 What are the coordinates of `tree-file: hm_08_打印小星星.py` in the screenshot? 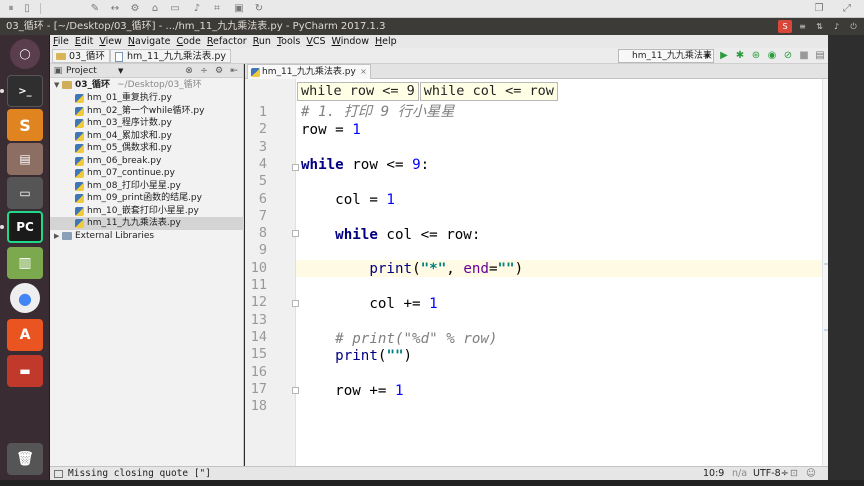 It's located at (147, 186).